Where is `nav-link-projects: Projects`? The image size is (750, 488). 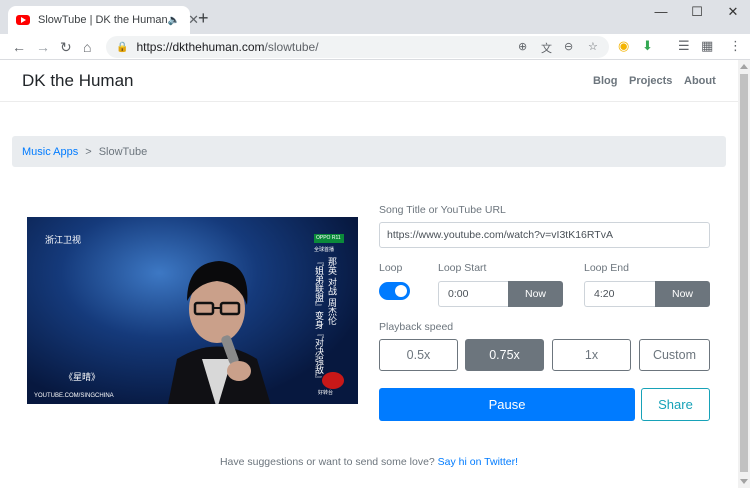 nav-link-projects: Projects is located at coordinates (650, 81).